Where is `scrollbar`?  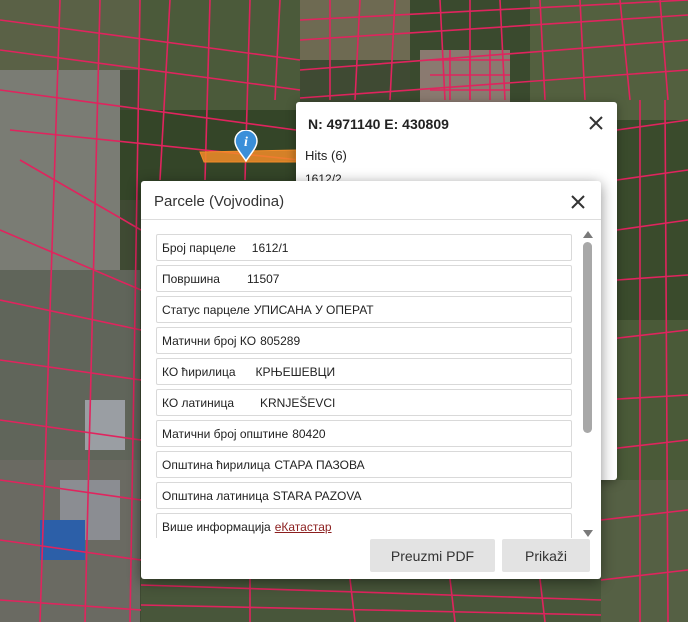 scrollbar is located at coordinates (588, 384).